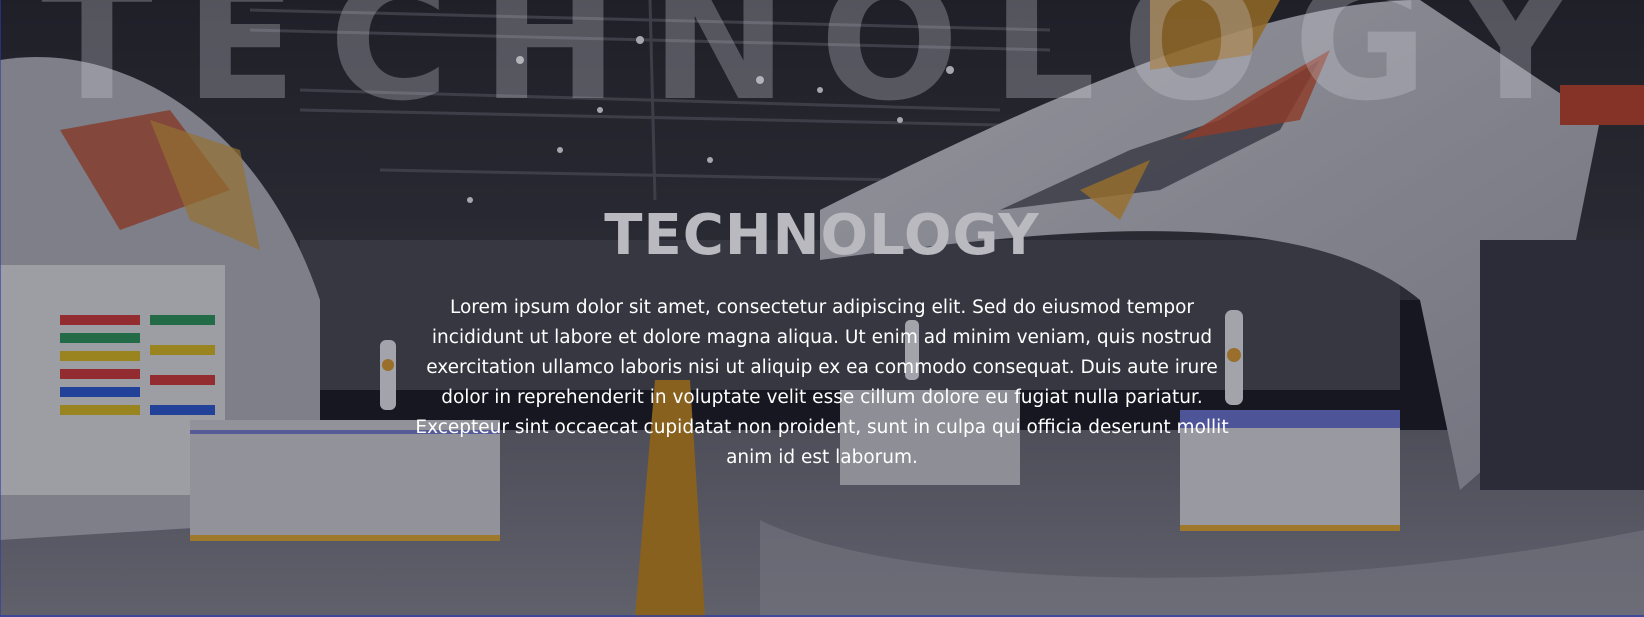 This screenshot has width=1644, height=617. Describe the element at coordinates (822, 235) in the screenshot. I see `page-title: TECHNOLOGY` at that location.